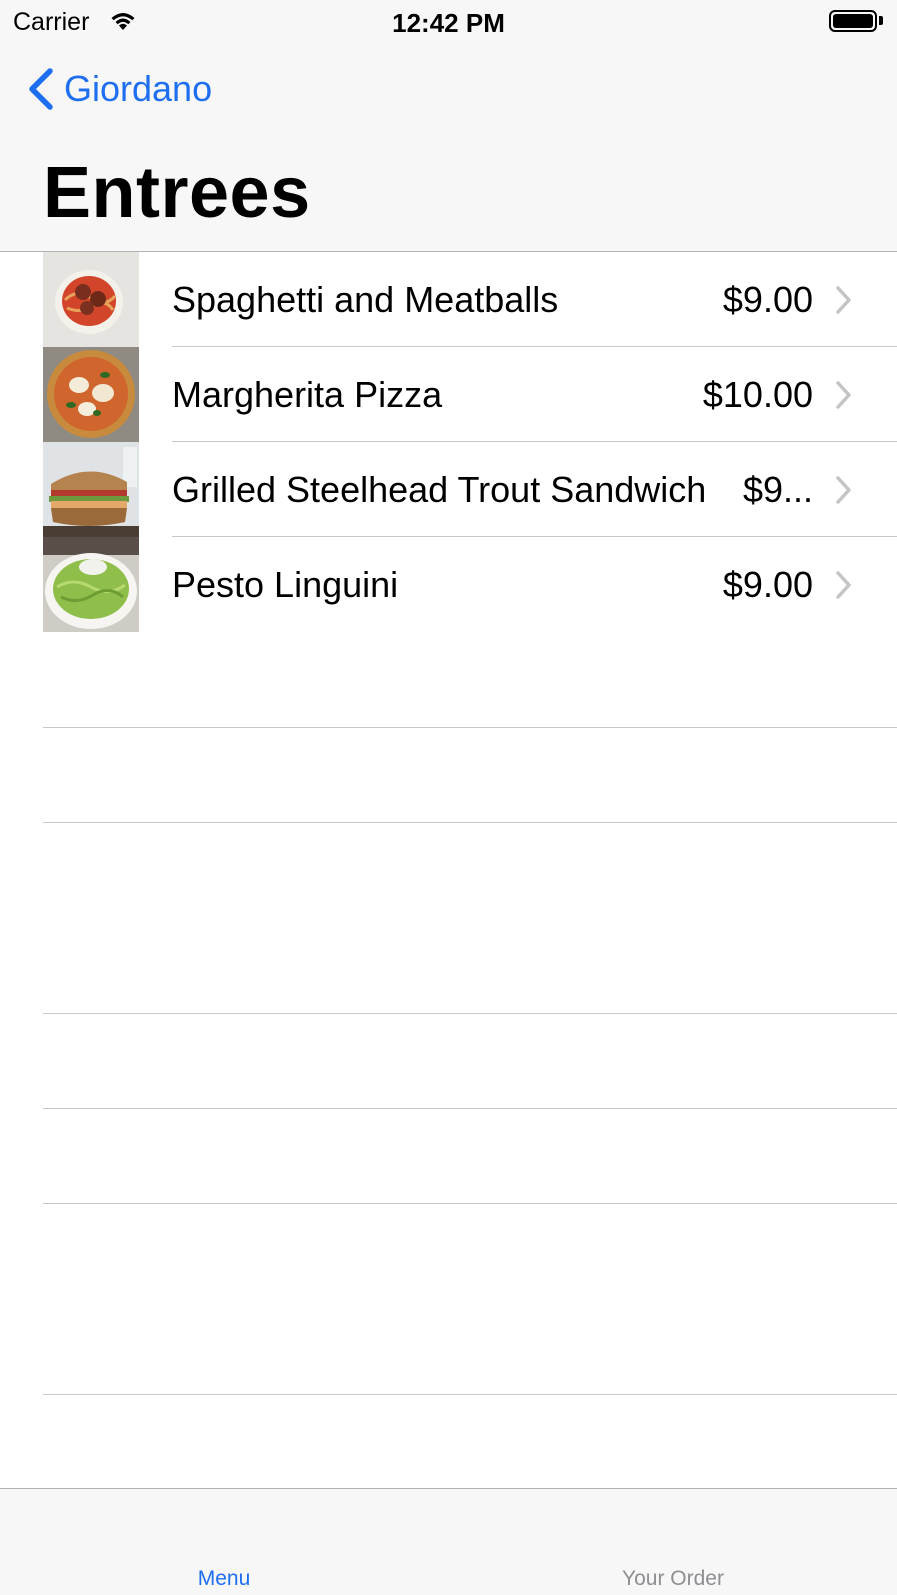  Describe the element at coordinates (448, 394) in the screenshot. I see `menu-row: Margherita Pizza $10.00` at that location.